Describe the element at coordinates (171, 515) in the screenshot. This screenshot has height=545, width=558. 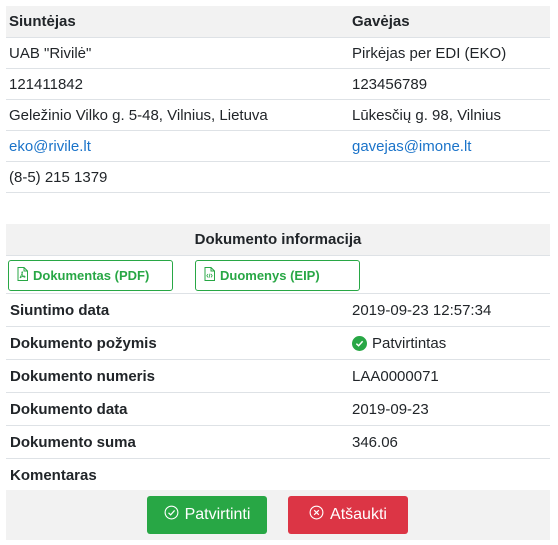
I see `check-circle-outline-icon` at that location.